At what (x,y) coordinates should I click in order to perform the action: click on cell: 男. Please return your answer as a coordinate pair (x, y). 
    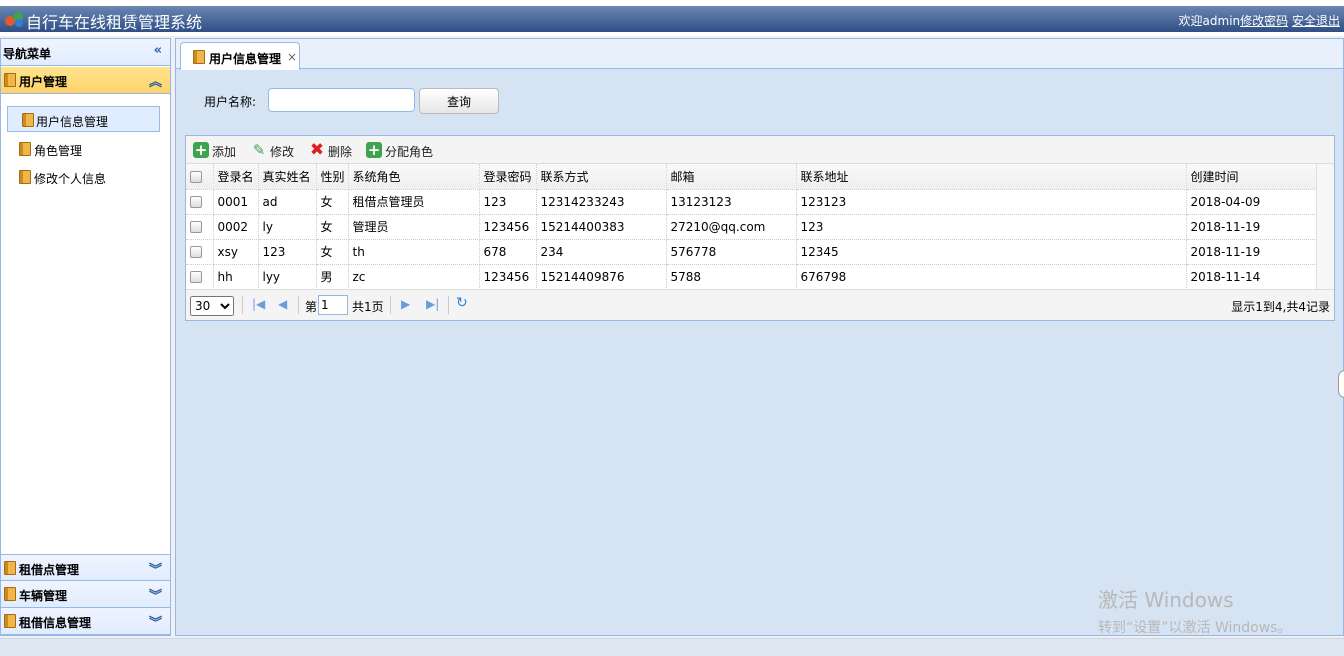
    Looking at the image, I should click on (332, 277).